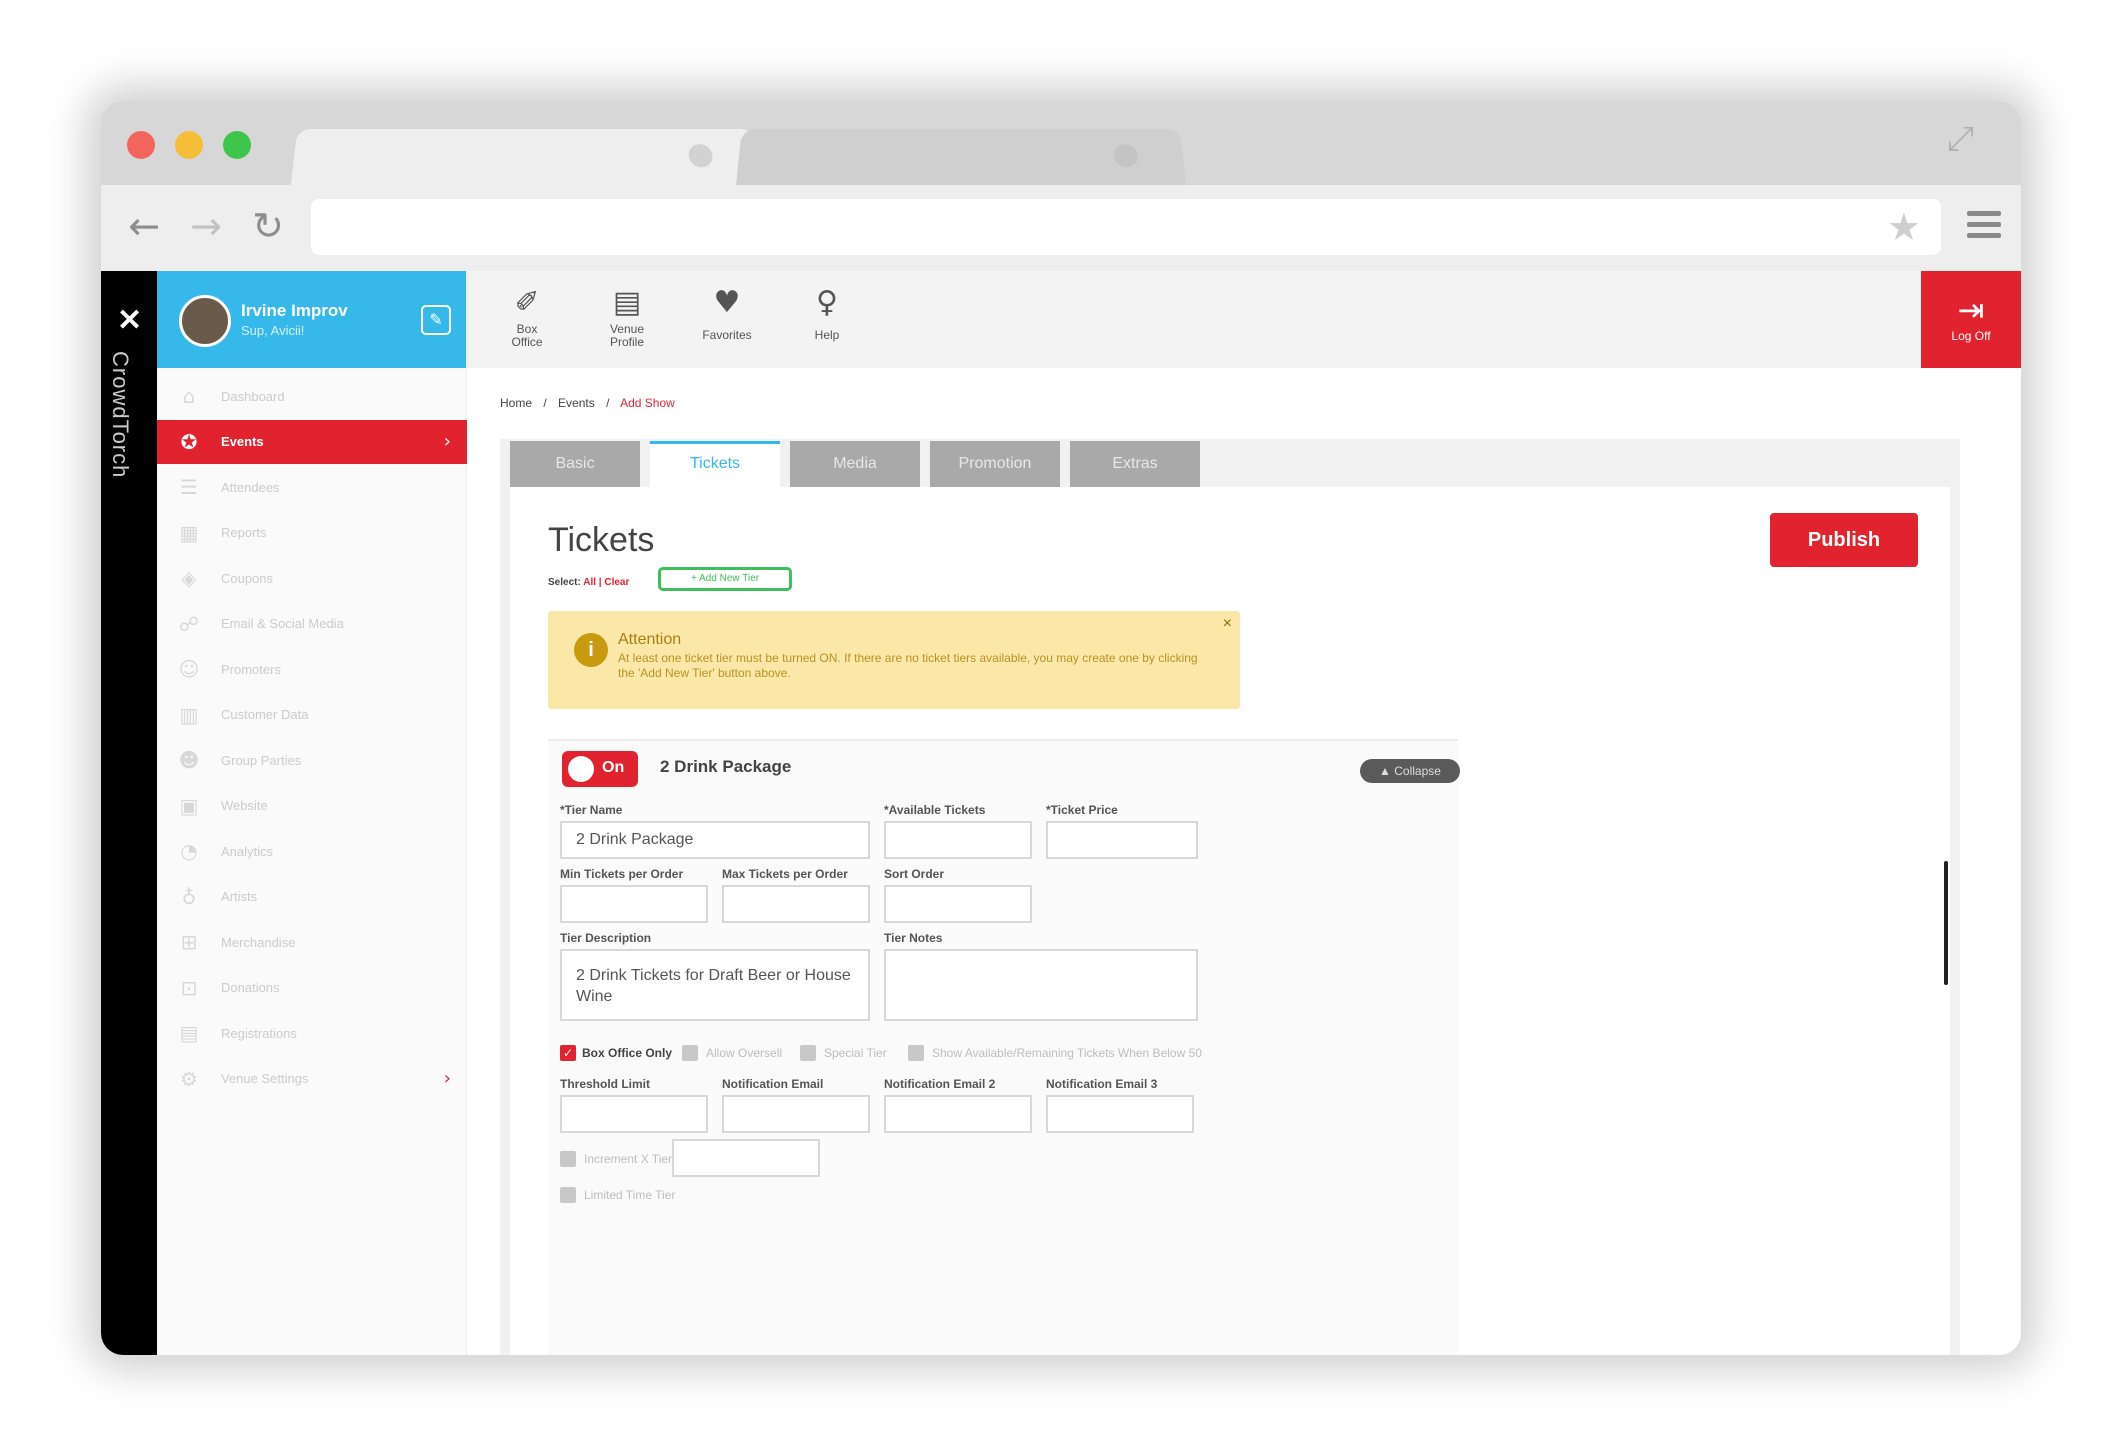 The height and width of the screenshot is (1456, 2122). What do you see at coordinates (312, 806) in the screenshot?
I see `sidebar-item-website: ▣ Website` at bounding box center [312, 806].